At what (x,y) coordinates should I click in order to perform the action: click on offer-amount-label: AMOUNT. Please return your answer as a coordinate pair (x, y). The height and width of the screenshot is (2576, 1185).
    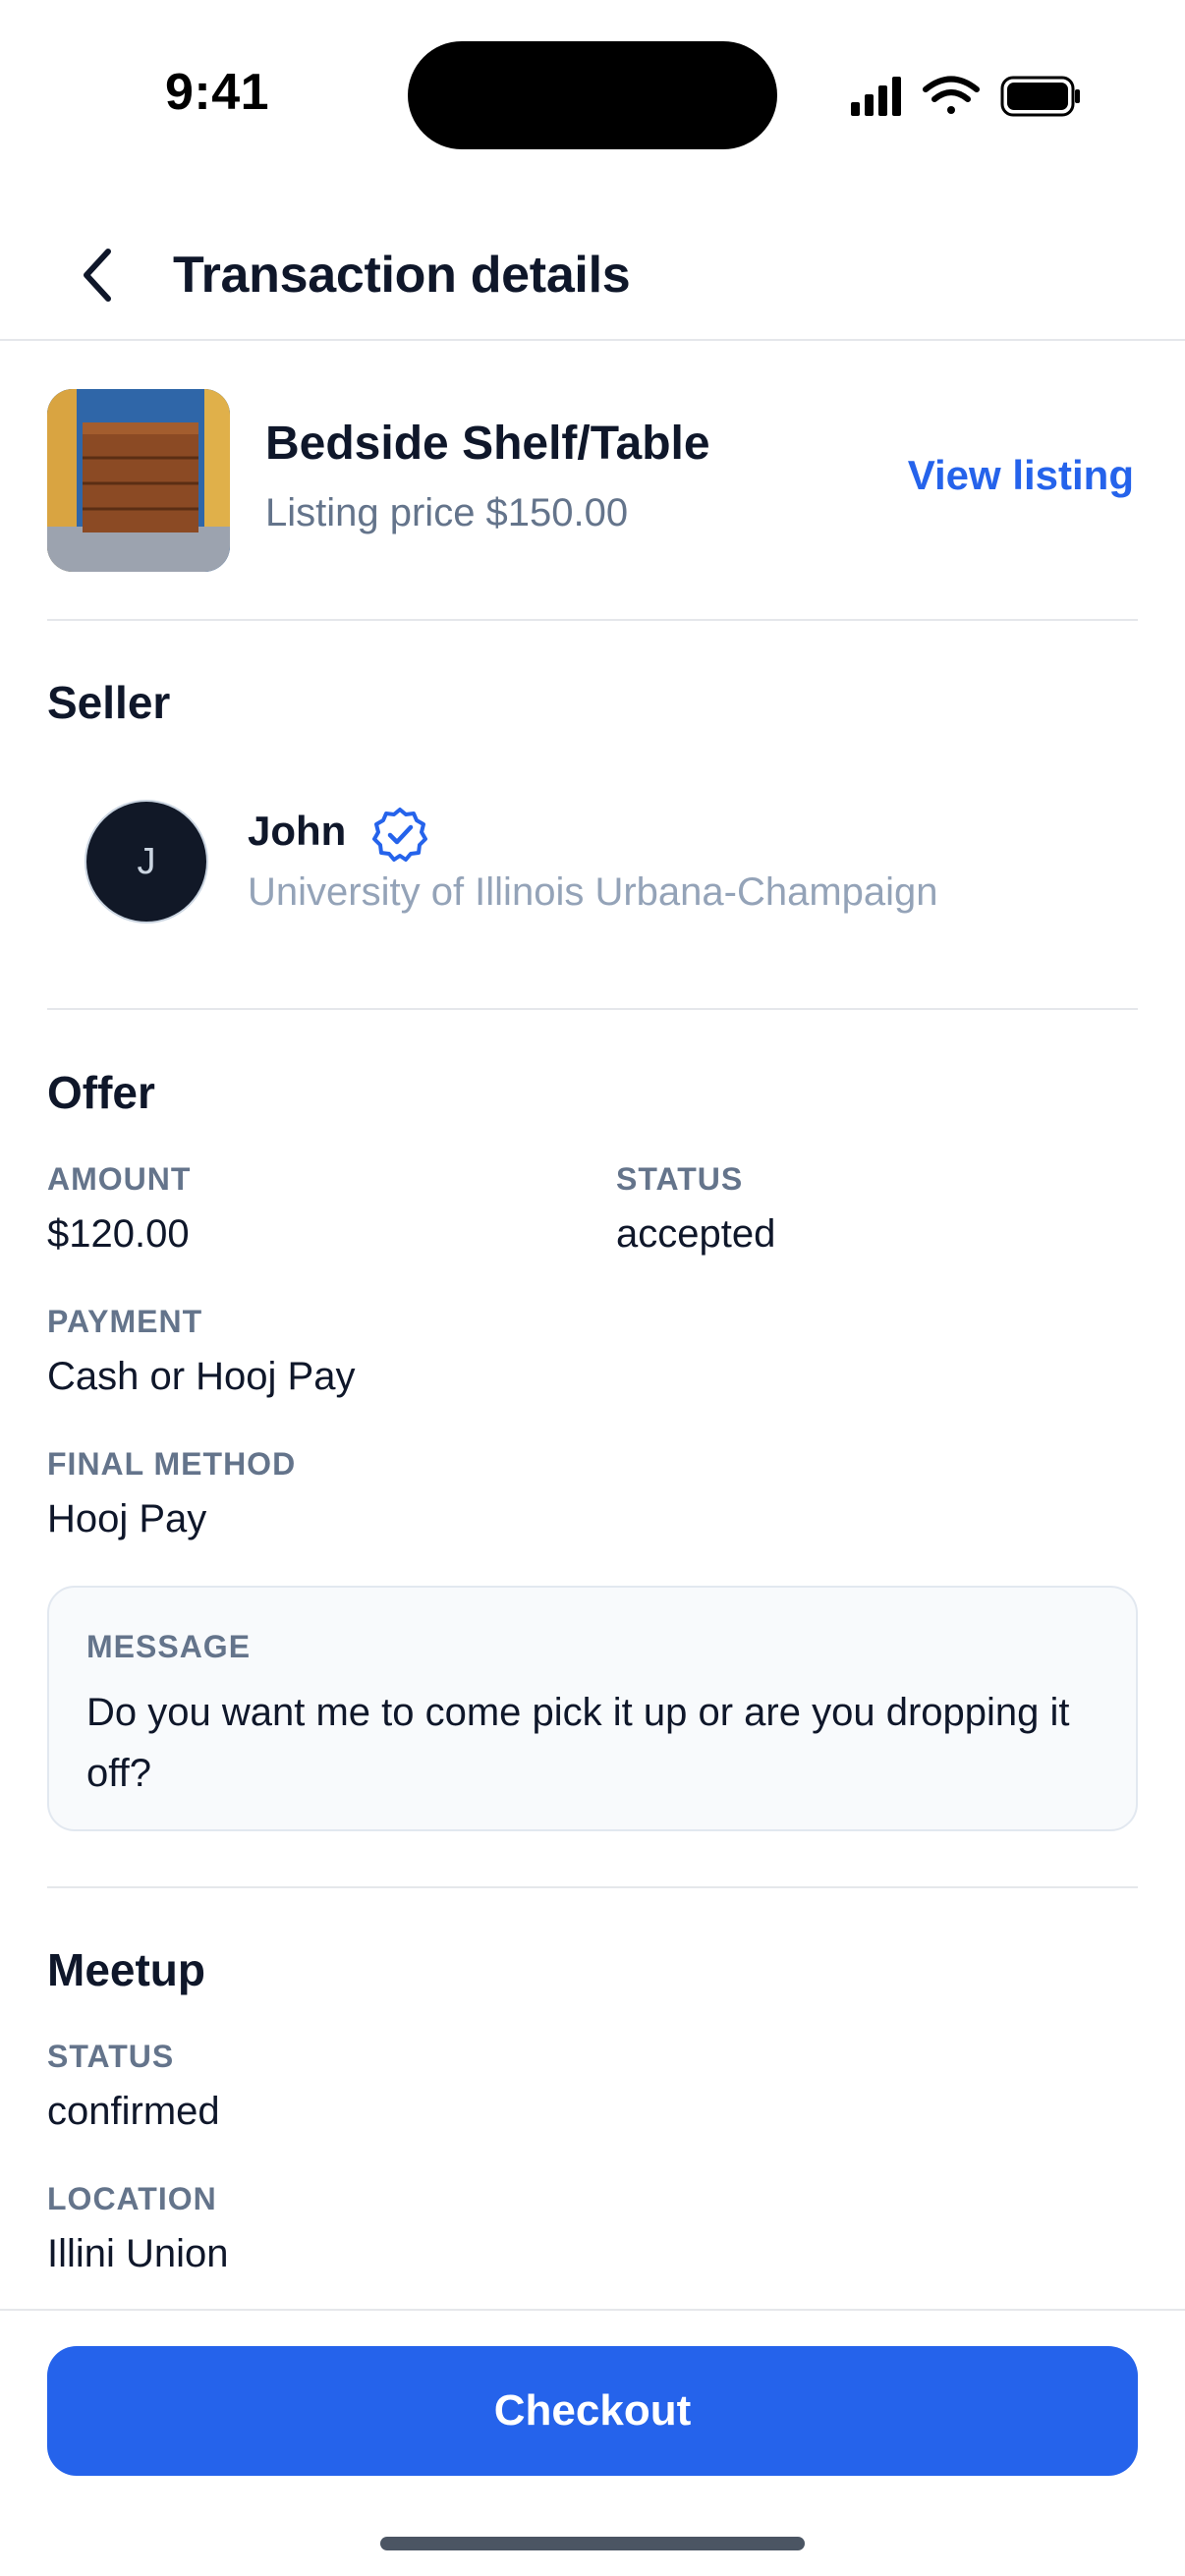
    Looking at the image, I should click on (120, 1179).